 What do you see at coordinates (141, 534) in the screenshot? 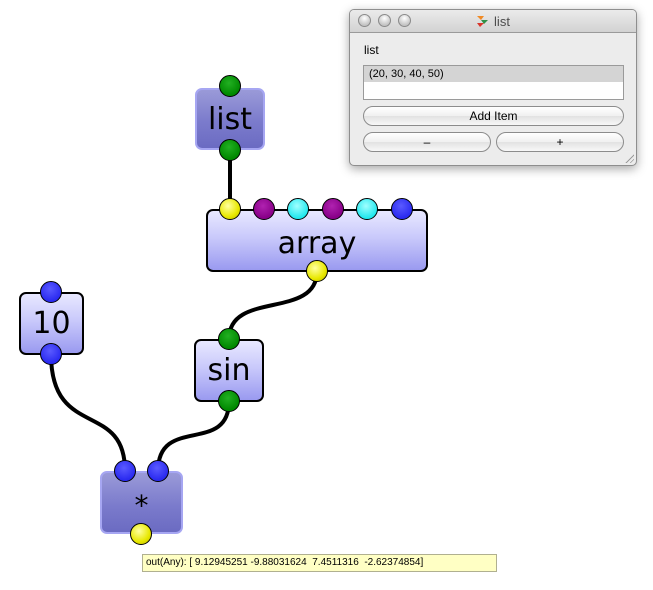
I see `multiply-output-port` at bounding box center [141, 534].